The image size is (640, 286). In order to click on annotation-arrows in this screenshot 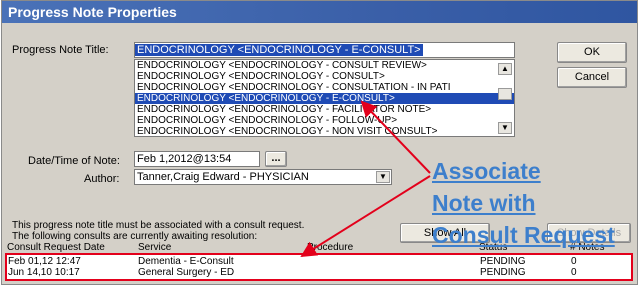, I will do `click(365, 179)`.